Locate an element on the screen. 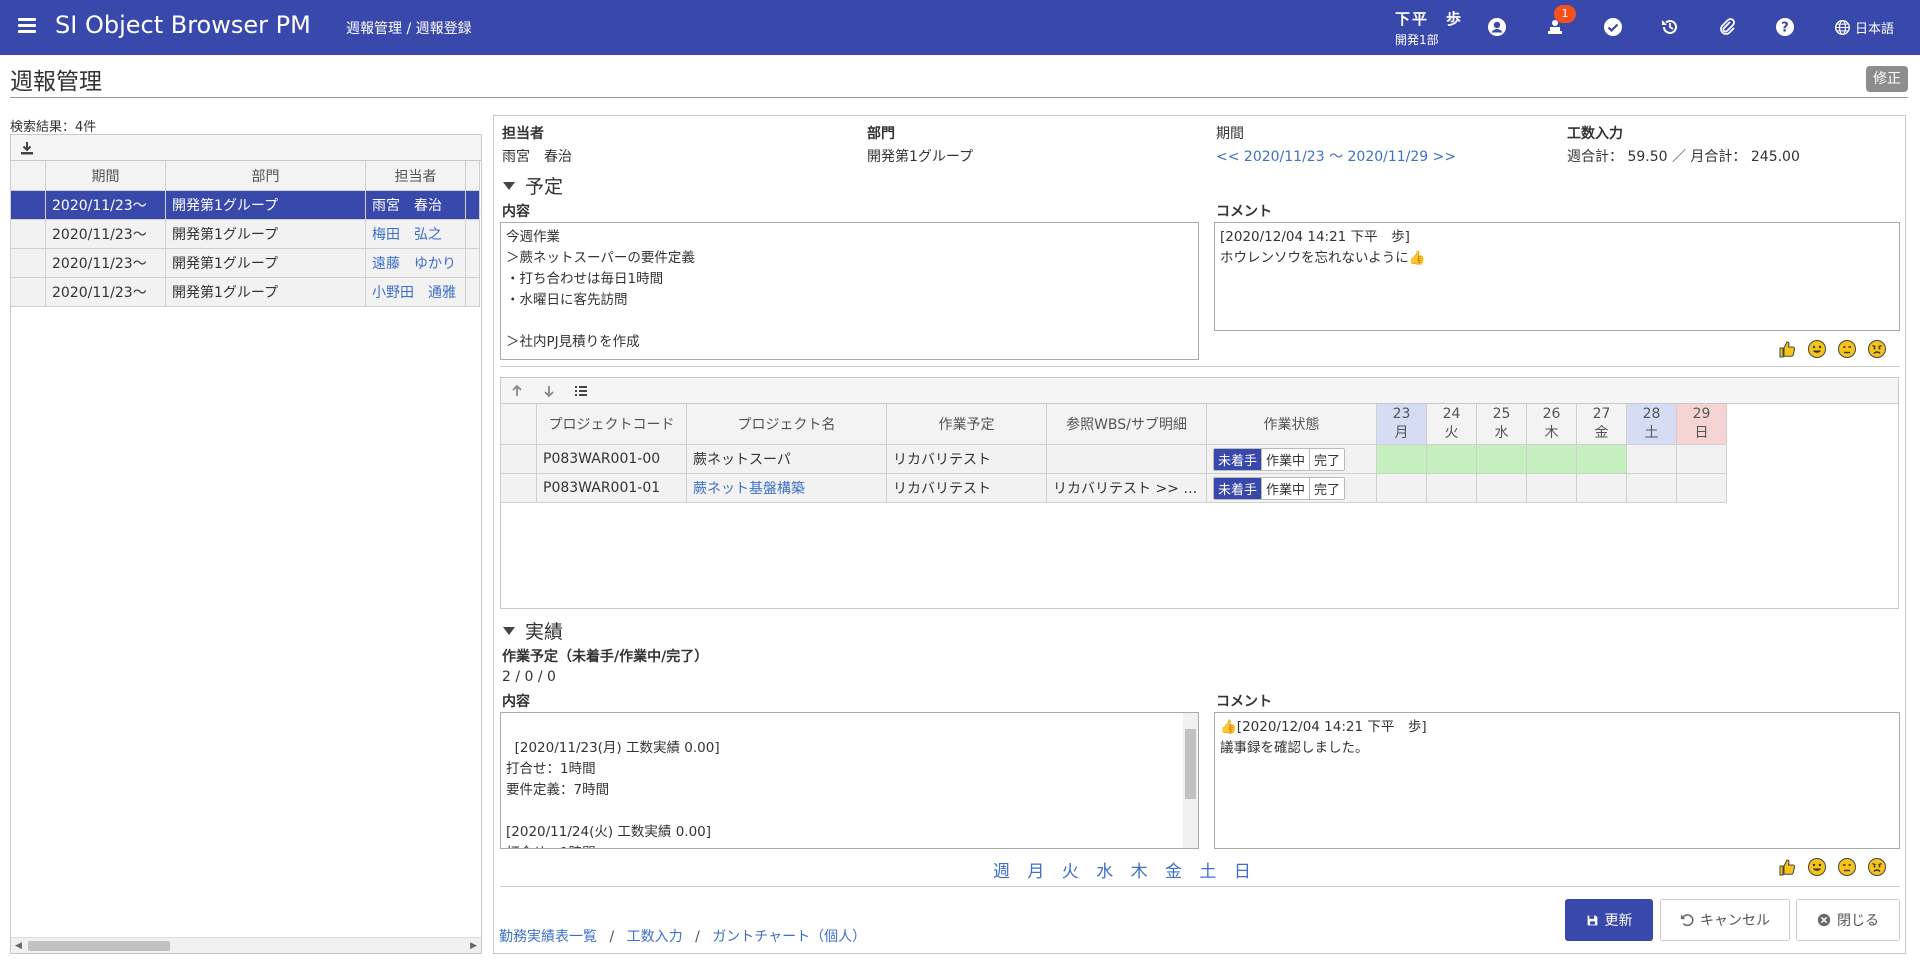 Image resolution: width=1920 pixels, height=969 pixels. footer-divider is located at coordinates (1200, 886).